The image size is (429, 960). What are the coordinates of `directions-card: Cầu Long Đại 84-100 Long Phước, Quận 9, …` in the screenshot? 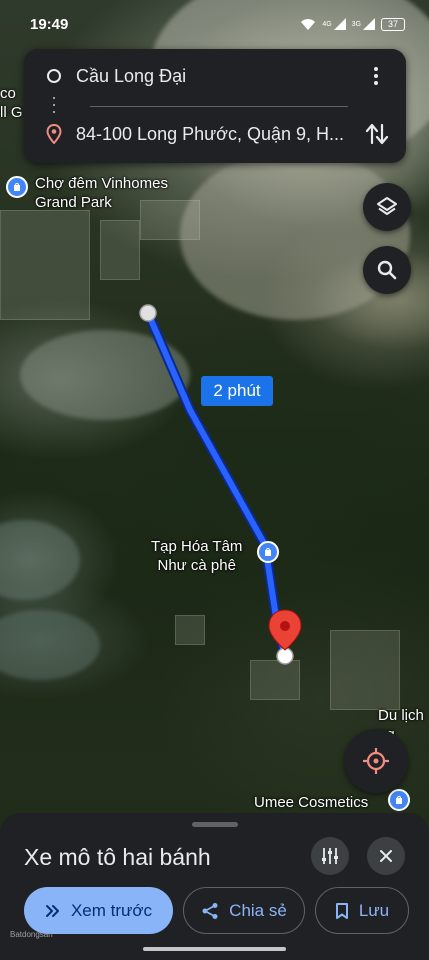 It's located at (215, 106).